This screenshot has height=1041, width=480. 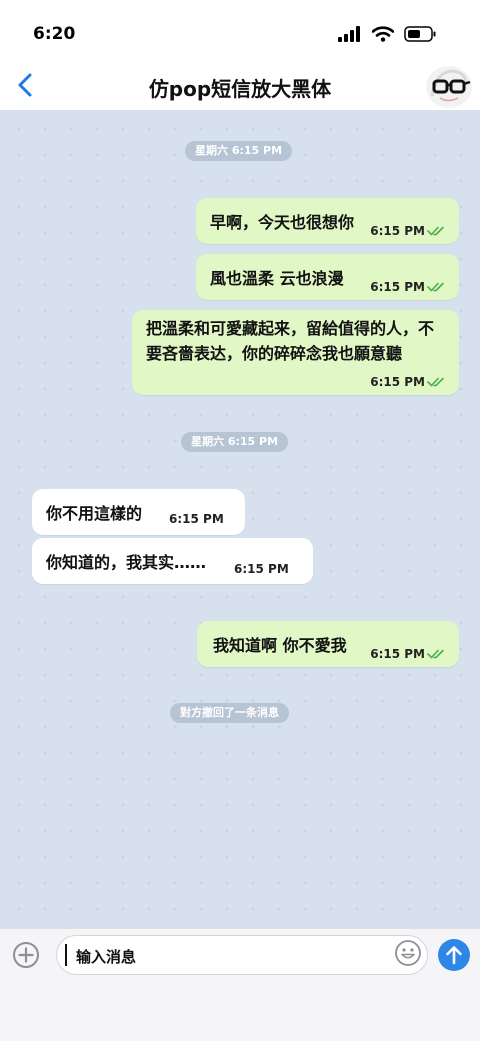 I want to click on message-text: 風也溫柔 云也浪漫, so click(x=277, y=278).